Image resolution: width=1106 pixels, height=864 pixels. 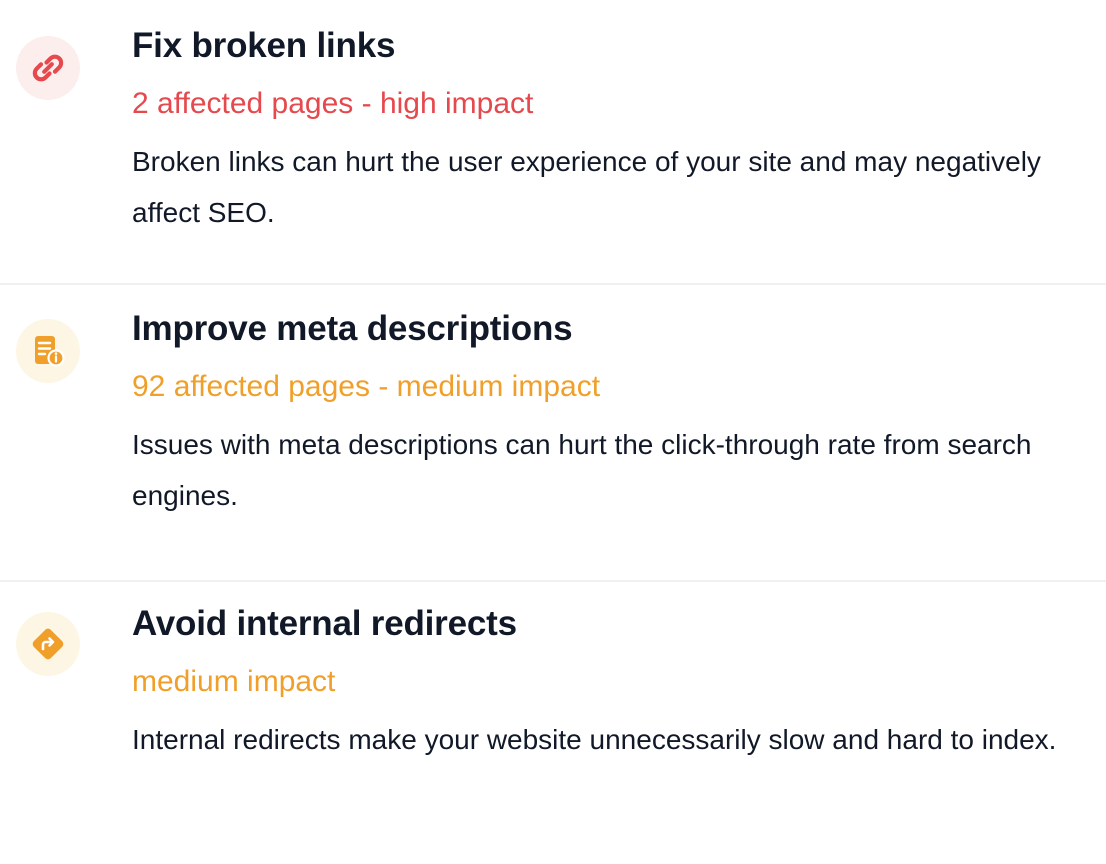 What do you see at coordinates (352, 328) in the screenshot?
I see `issue-title: Improve meta descriptions` at bounding box center [352, 328].